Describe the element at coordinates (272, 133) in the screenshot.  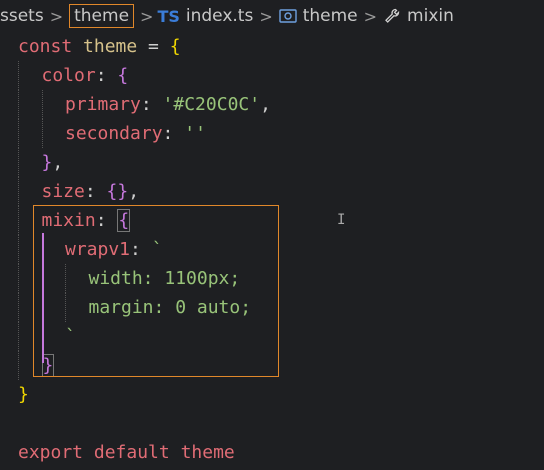
I see `code-line: secondary: ''` at that location.